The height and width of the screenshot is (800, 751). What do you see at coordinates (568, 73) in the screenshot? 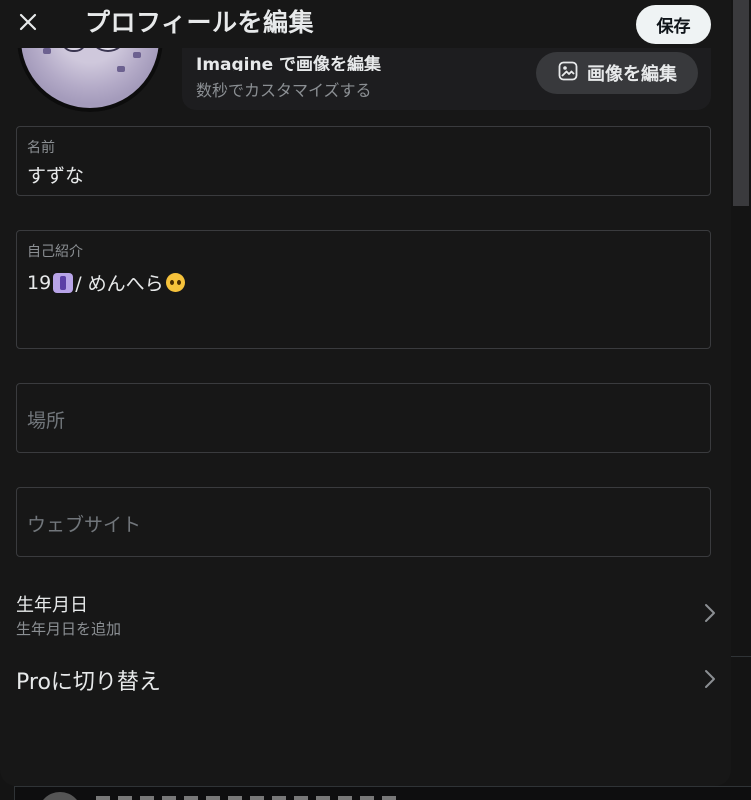
I see `image-edit-icon` at bounding box center [568, 73].